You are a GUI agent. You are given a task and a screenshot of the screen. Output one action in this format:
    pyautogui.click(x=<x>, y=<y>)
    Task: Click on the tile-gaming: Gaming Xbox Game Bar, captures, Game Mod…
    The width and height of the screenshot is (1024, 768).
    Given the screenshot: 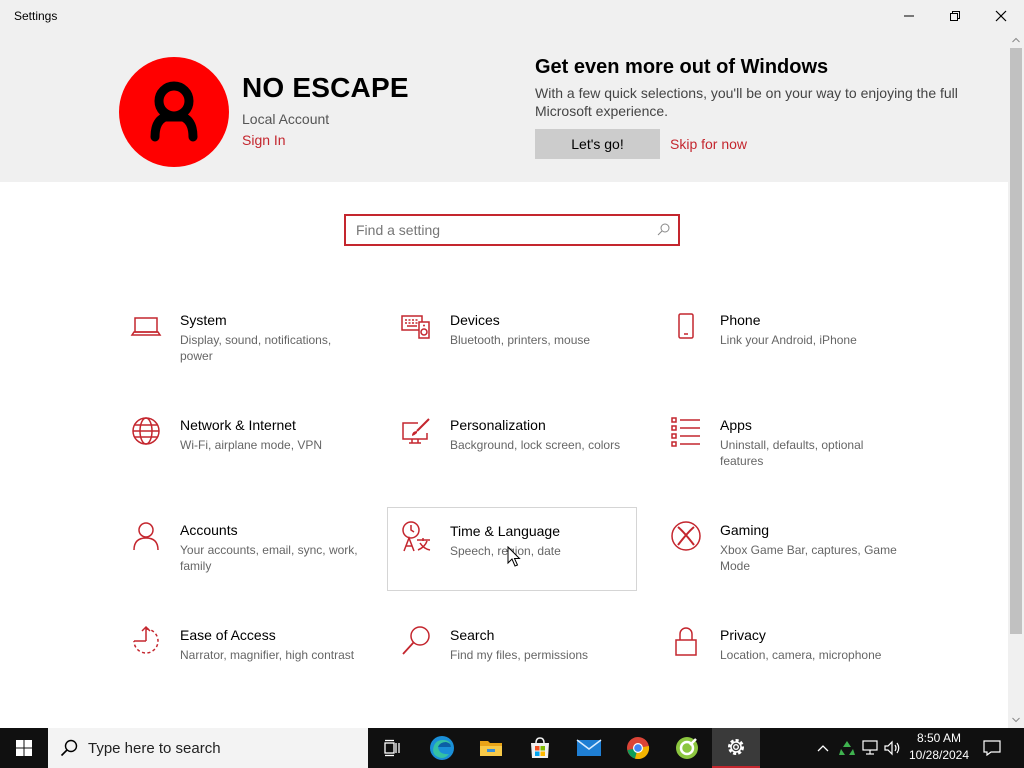 What is the action you would take?
    pyautogui.click(x=782, y=554)
    